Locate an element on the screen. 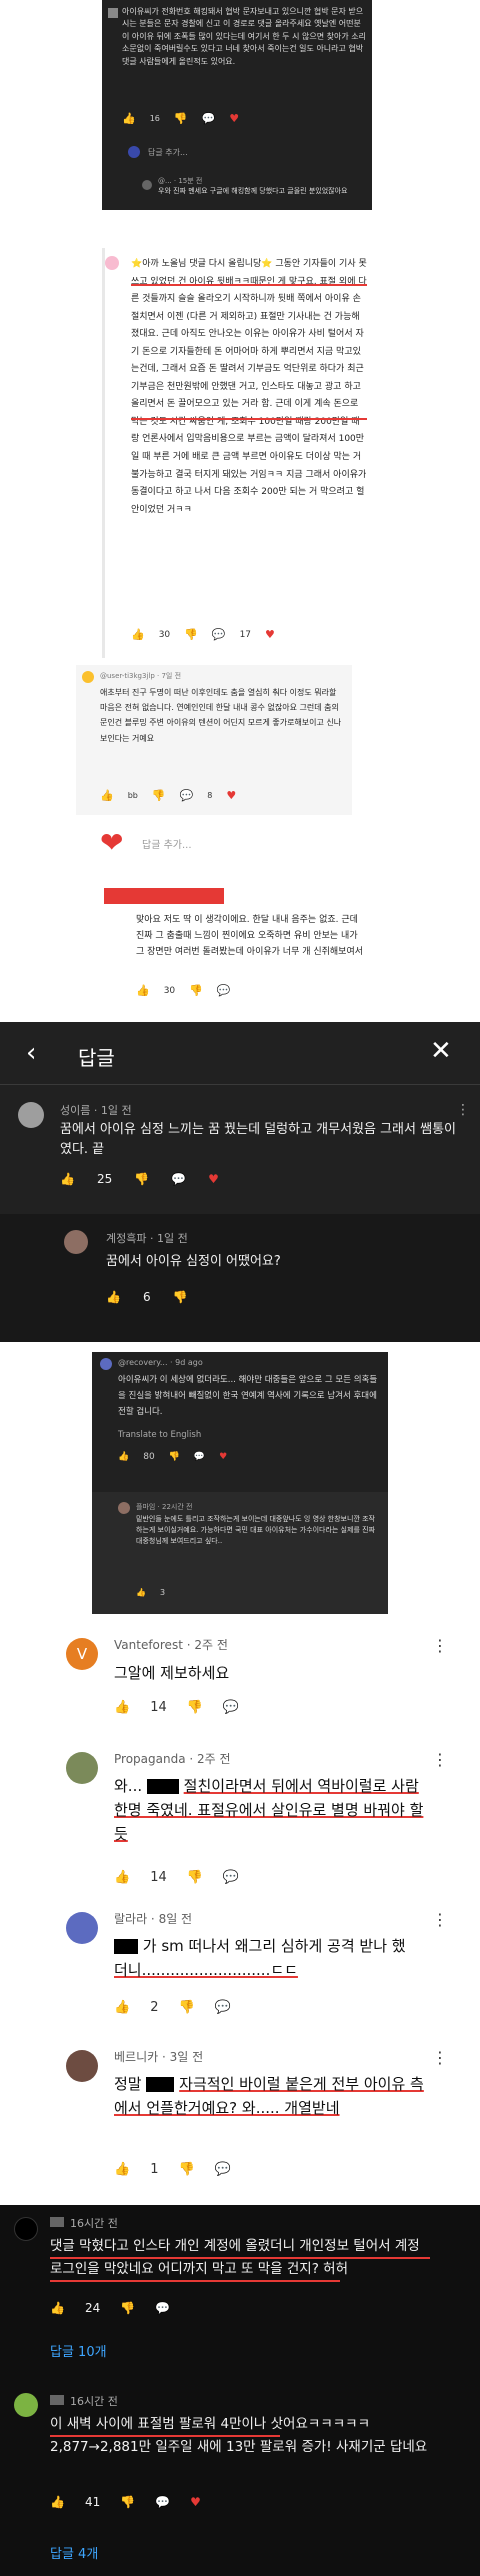 Image resolution: width=480 pixels, height=2576 pixels. reply-body: 우와 진짜 멘세요 구글에 해킹함께 당했다고 글올린 분있었잖아요 is located at coordinates (253, 191).